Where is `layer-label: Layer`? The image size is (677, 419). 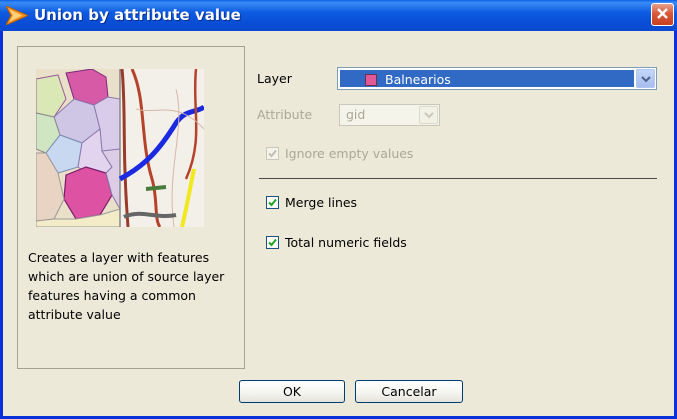 layer-label: Layer is located at coordinates (274, 78).